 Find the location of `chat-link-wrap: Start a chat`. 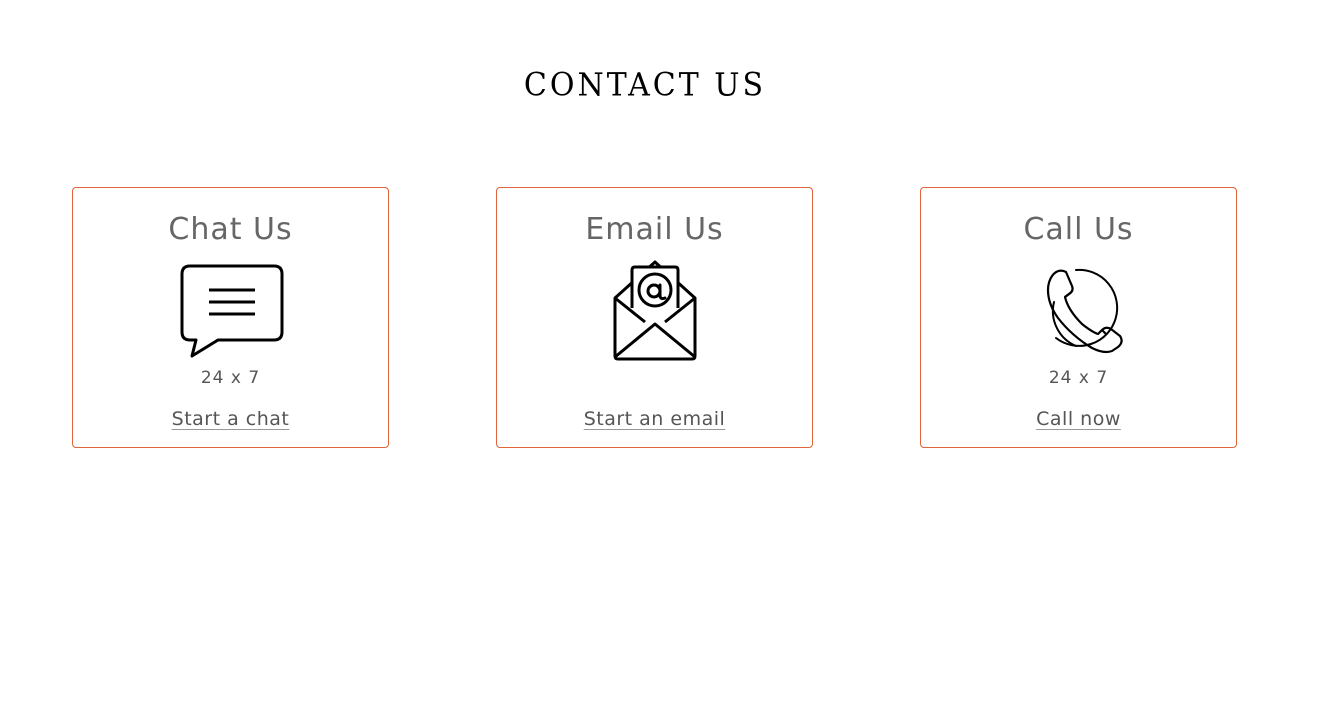

chat-link-wrap: Start a chat is located at coordinates (230, 419).